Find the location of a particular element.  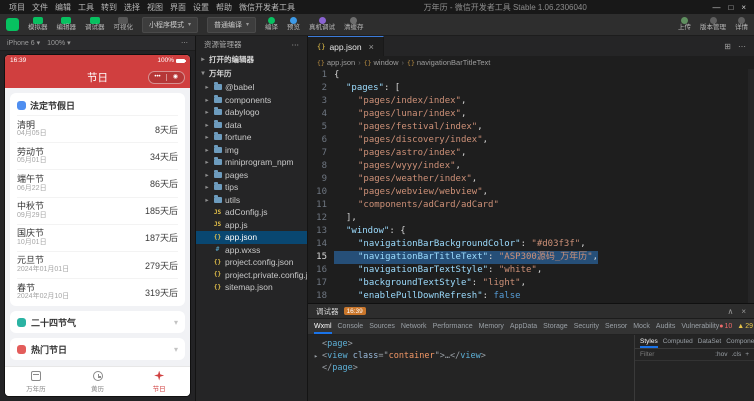

menu-item: 微信开发者工具 is located at coordinates (267, 7).